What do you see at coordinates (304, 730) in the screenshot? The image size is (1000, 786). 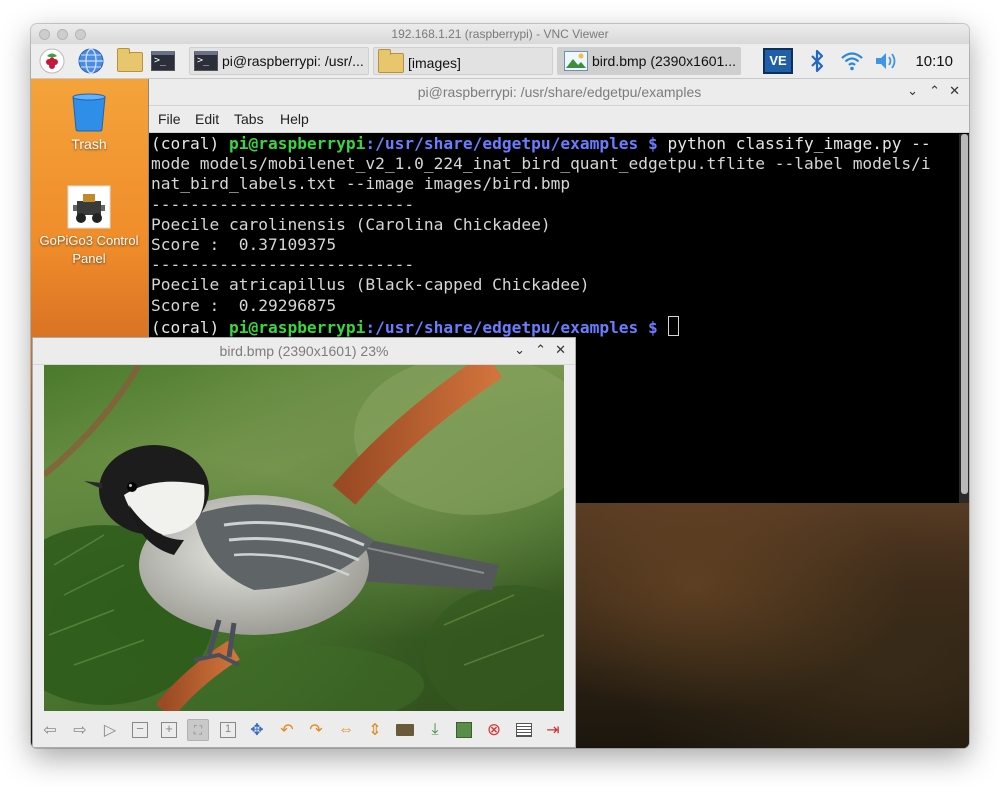 I see `viewer-toolbar: ⇦ ⇨ ▷ − + ⛶ 1 ✥ ↶ ↷ ⇔ ⇕ ⤓ ⊗ ⇥` at bounding box center [304, 730].